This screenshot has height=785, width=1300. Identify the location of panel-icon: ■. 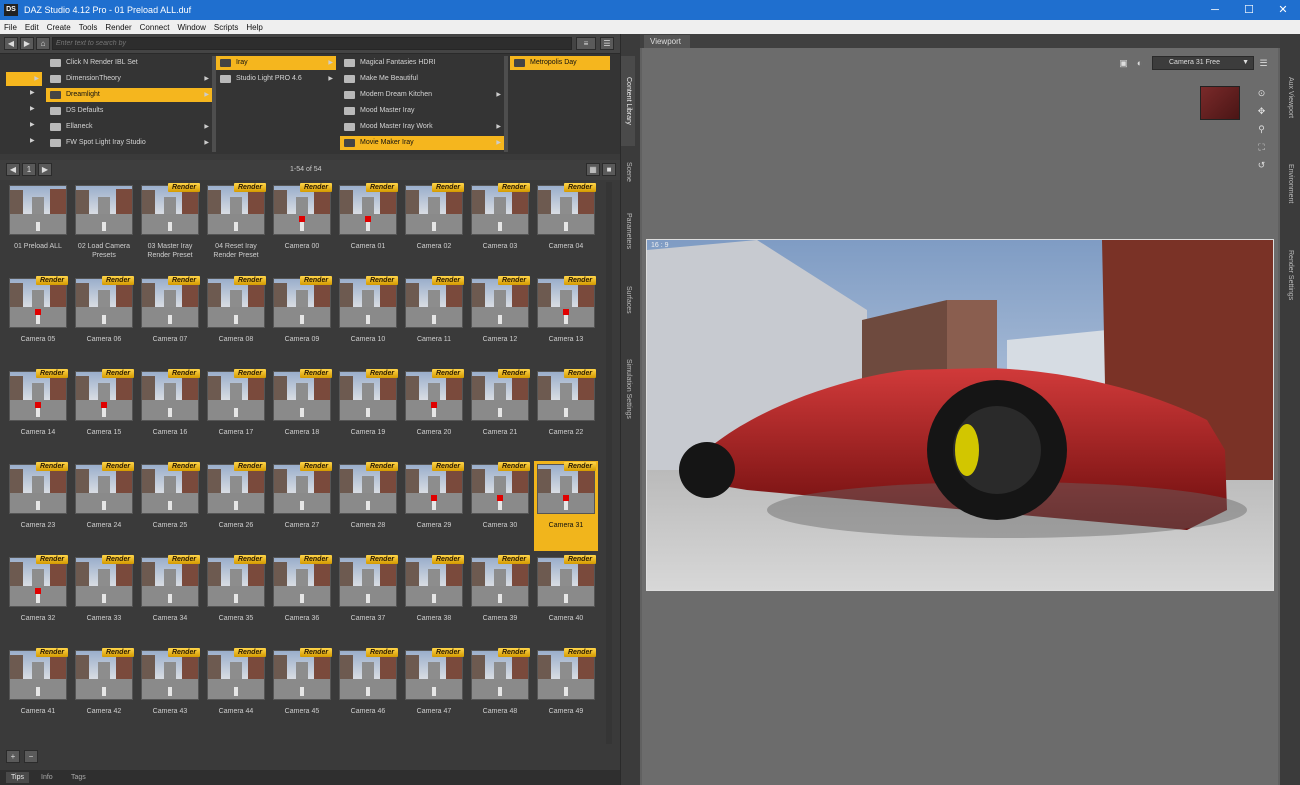
(609, 169).